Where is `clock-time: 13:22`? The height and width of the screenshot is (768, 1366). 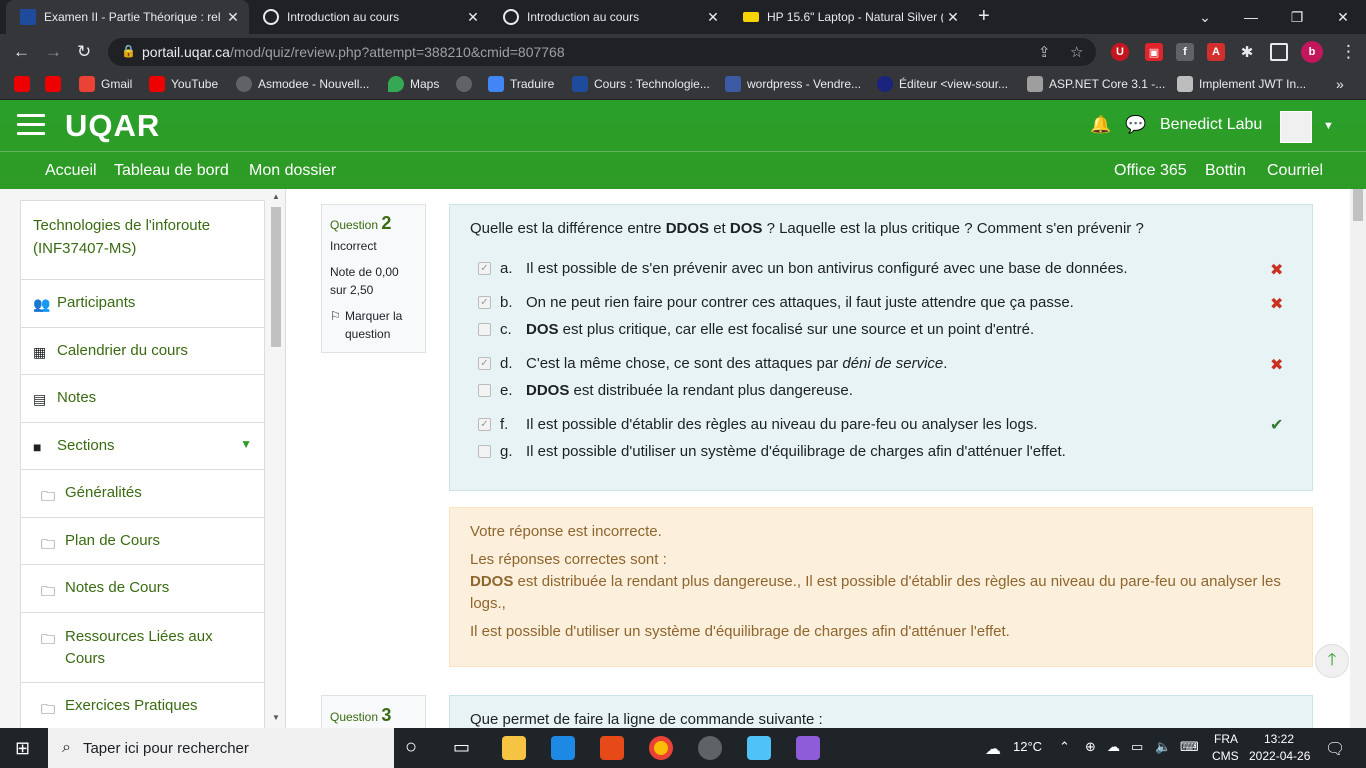
clock-time: 13:22 is located at coordinates (1279, 739).